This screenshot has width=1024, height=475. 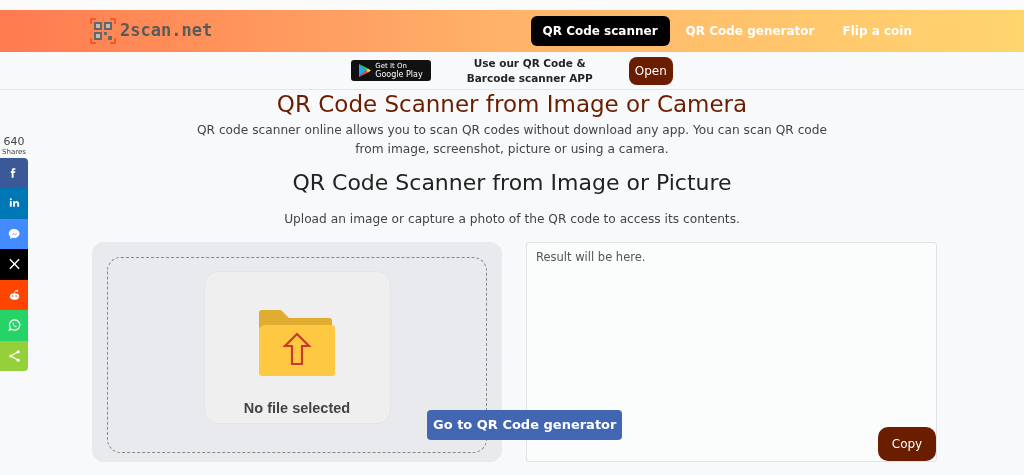 I want to click on reddit-icon, so click(x=14, y=294).